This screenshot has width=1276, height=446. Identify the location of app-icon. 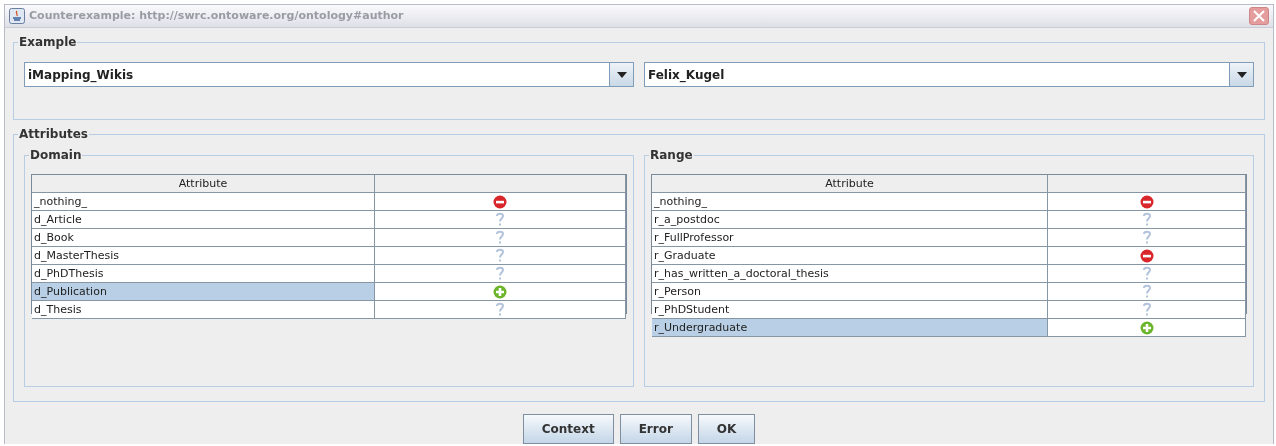
(17, 16).